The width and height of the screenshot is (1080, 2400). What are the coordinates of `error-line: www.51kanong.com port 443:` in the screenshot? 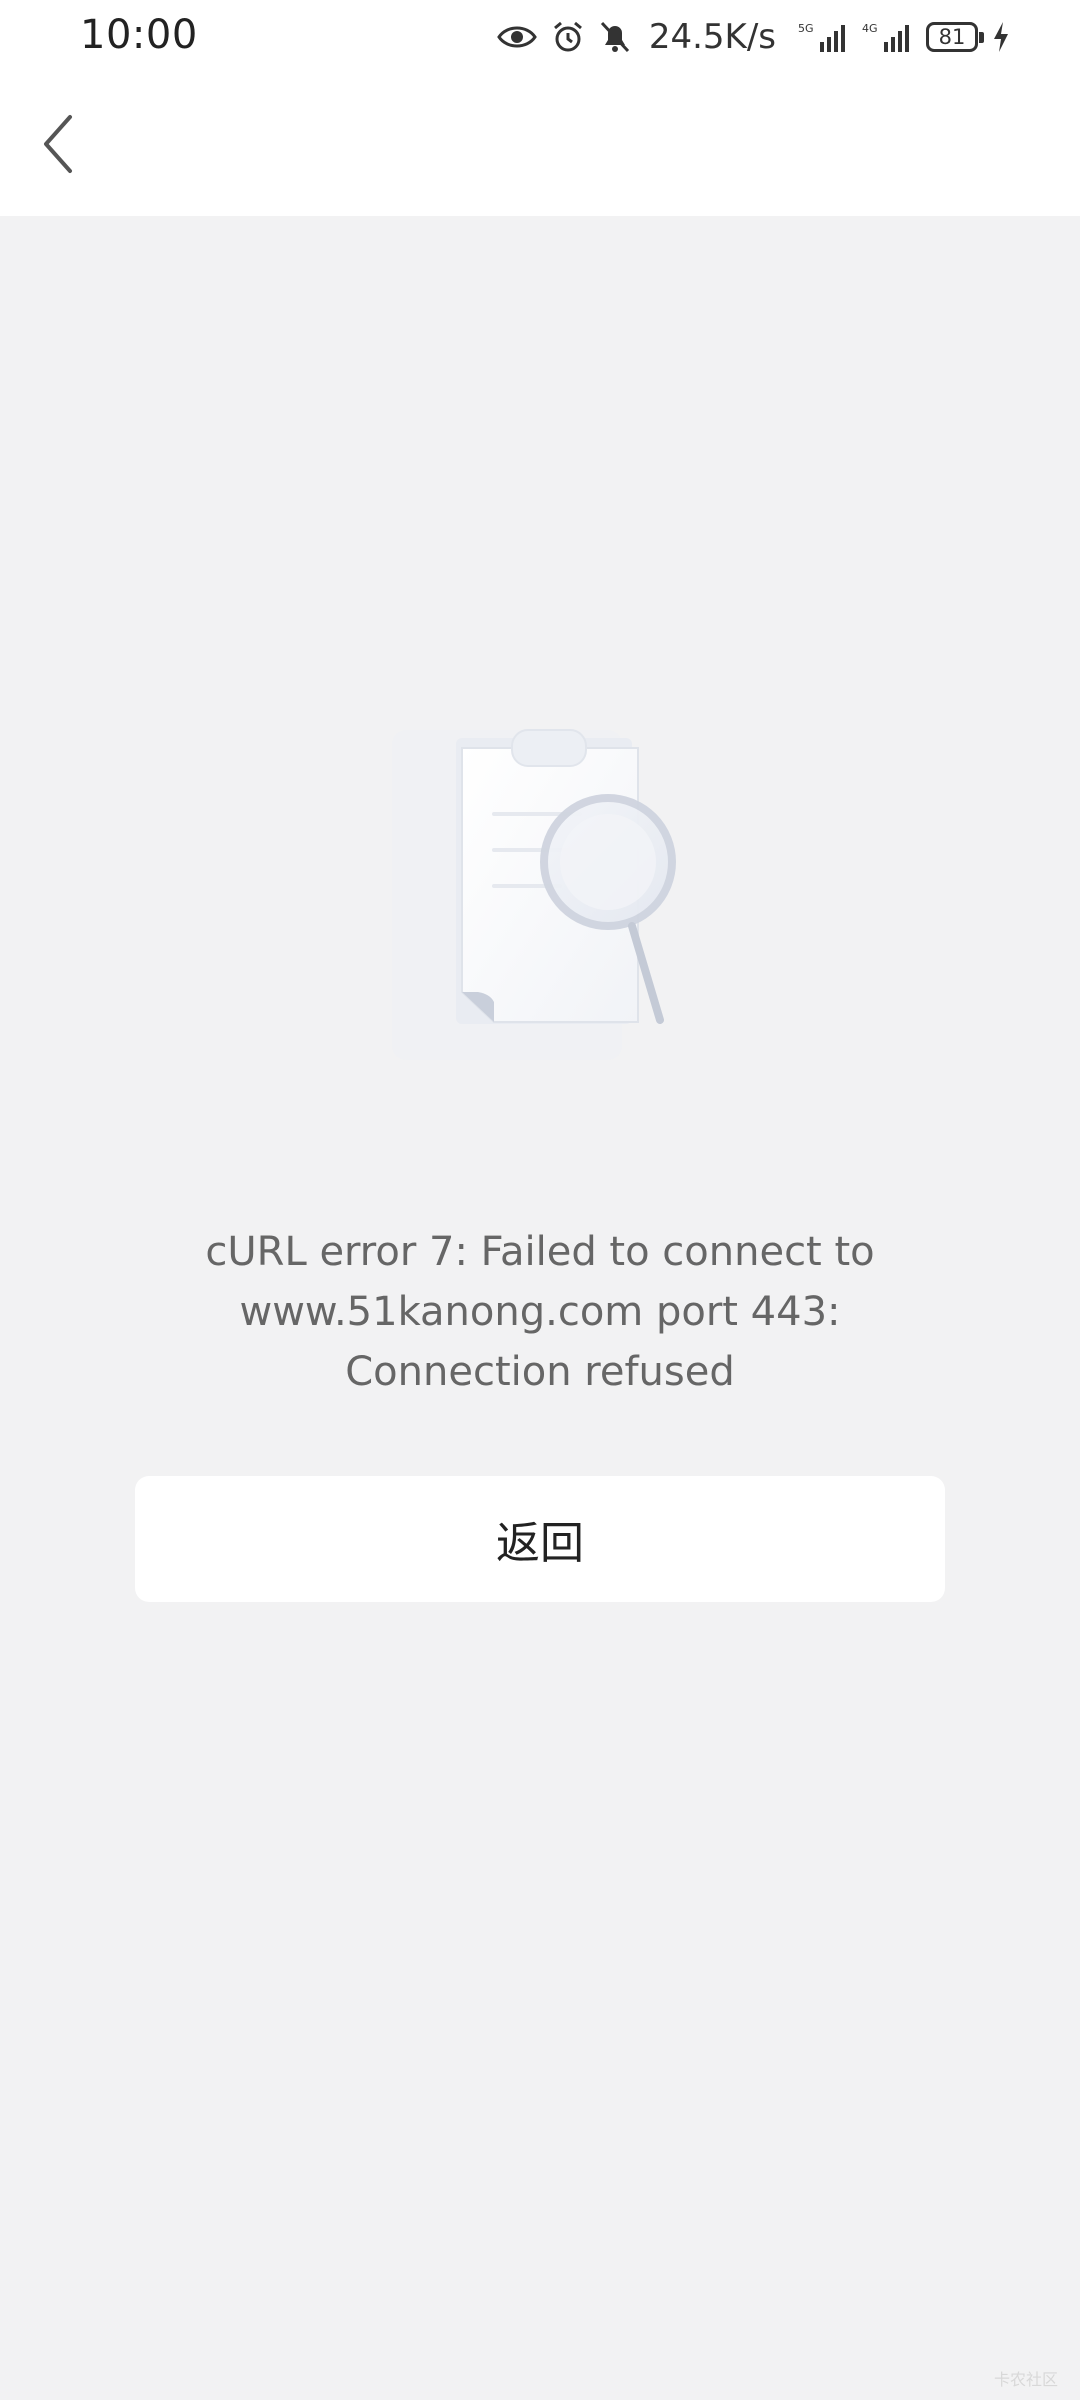 It's located at (540, 1312).